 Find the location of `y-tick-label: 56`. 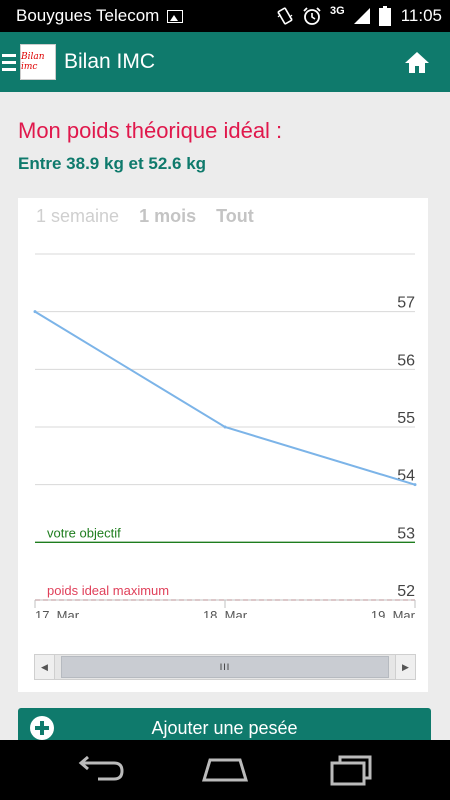

y-tick-label: 56 is located at coordinates (406, 360).